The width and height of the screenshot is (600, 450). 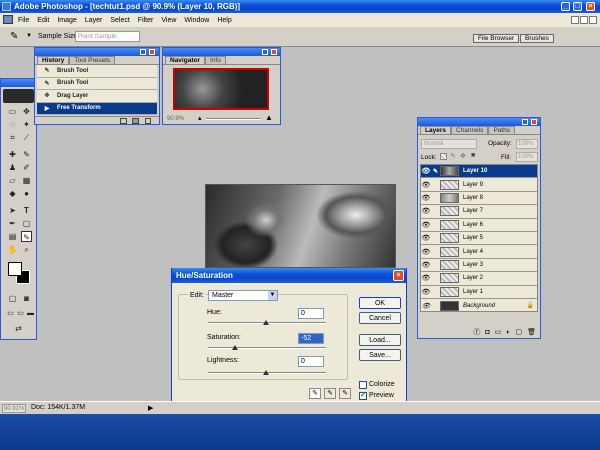 What do you see at coordinates (527, 144) in the screenshot?
I see `opacity-field: 100%` at bounding box center [527, 144].